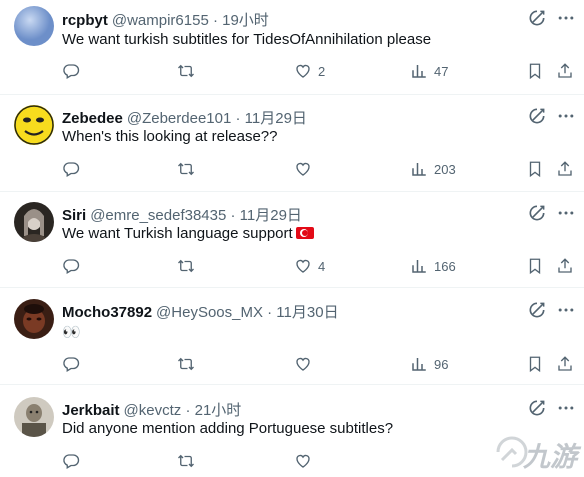 The image size is (584, 477). I want to click on tweet-header: rcpbyt @wampir6155 · 19小时, so click(165, 19).